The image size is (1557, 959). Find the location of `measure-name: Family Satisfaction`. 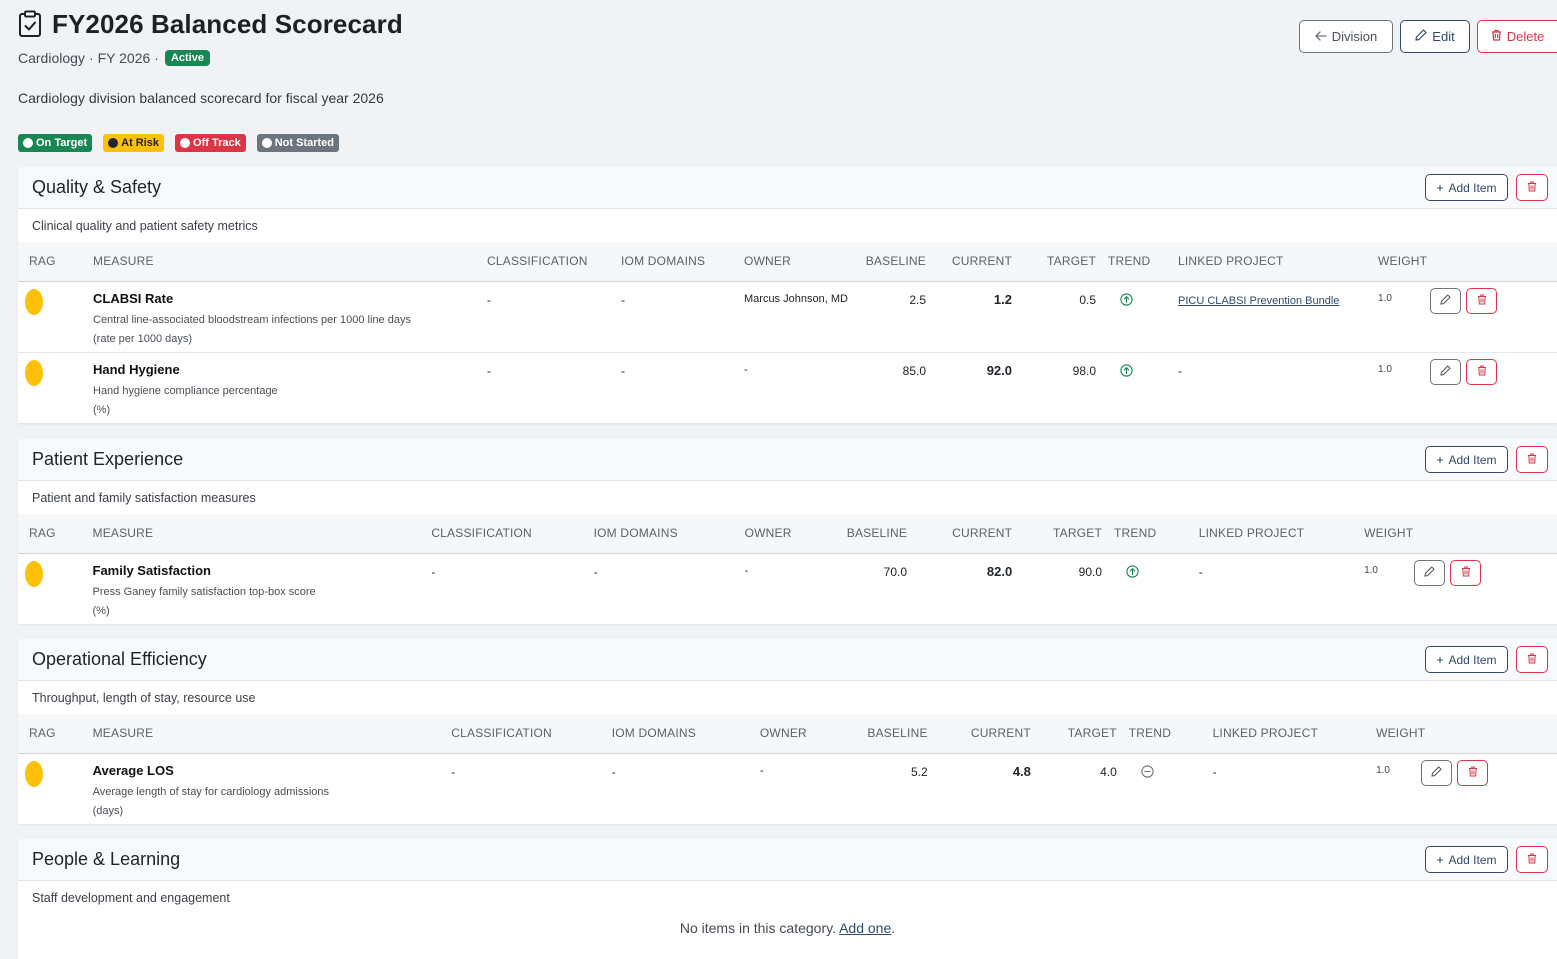

measure-name: Family Satisfaction is located at coordinates (262, 570).